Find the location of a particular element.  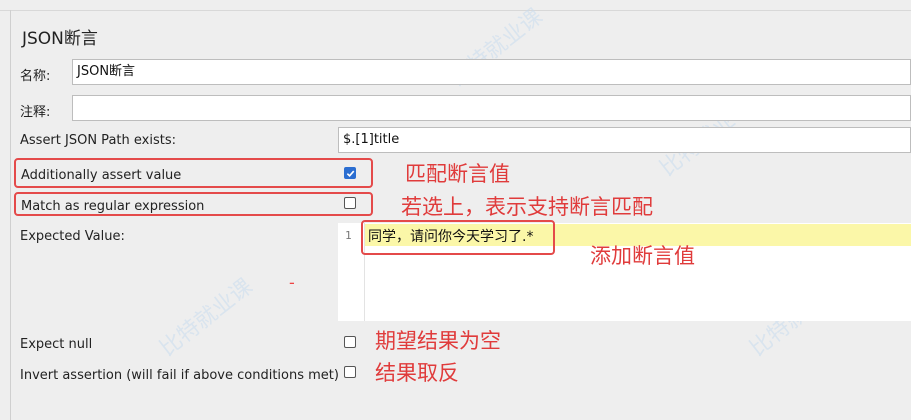

regex-label: Match as regular expression is located at coordinates (113, 206).